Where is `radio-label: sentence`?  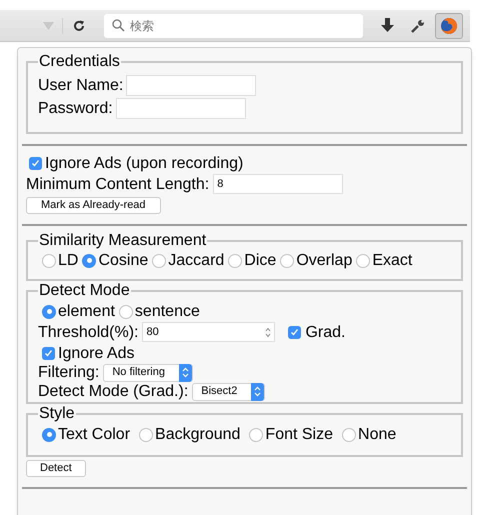 radio-label: sentence is located at coordinates (167, 311).